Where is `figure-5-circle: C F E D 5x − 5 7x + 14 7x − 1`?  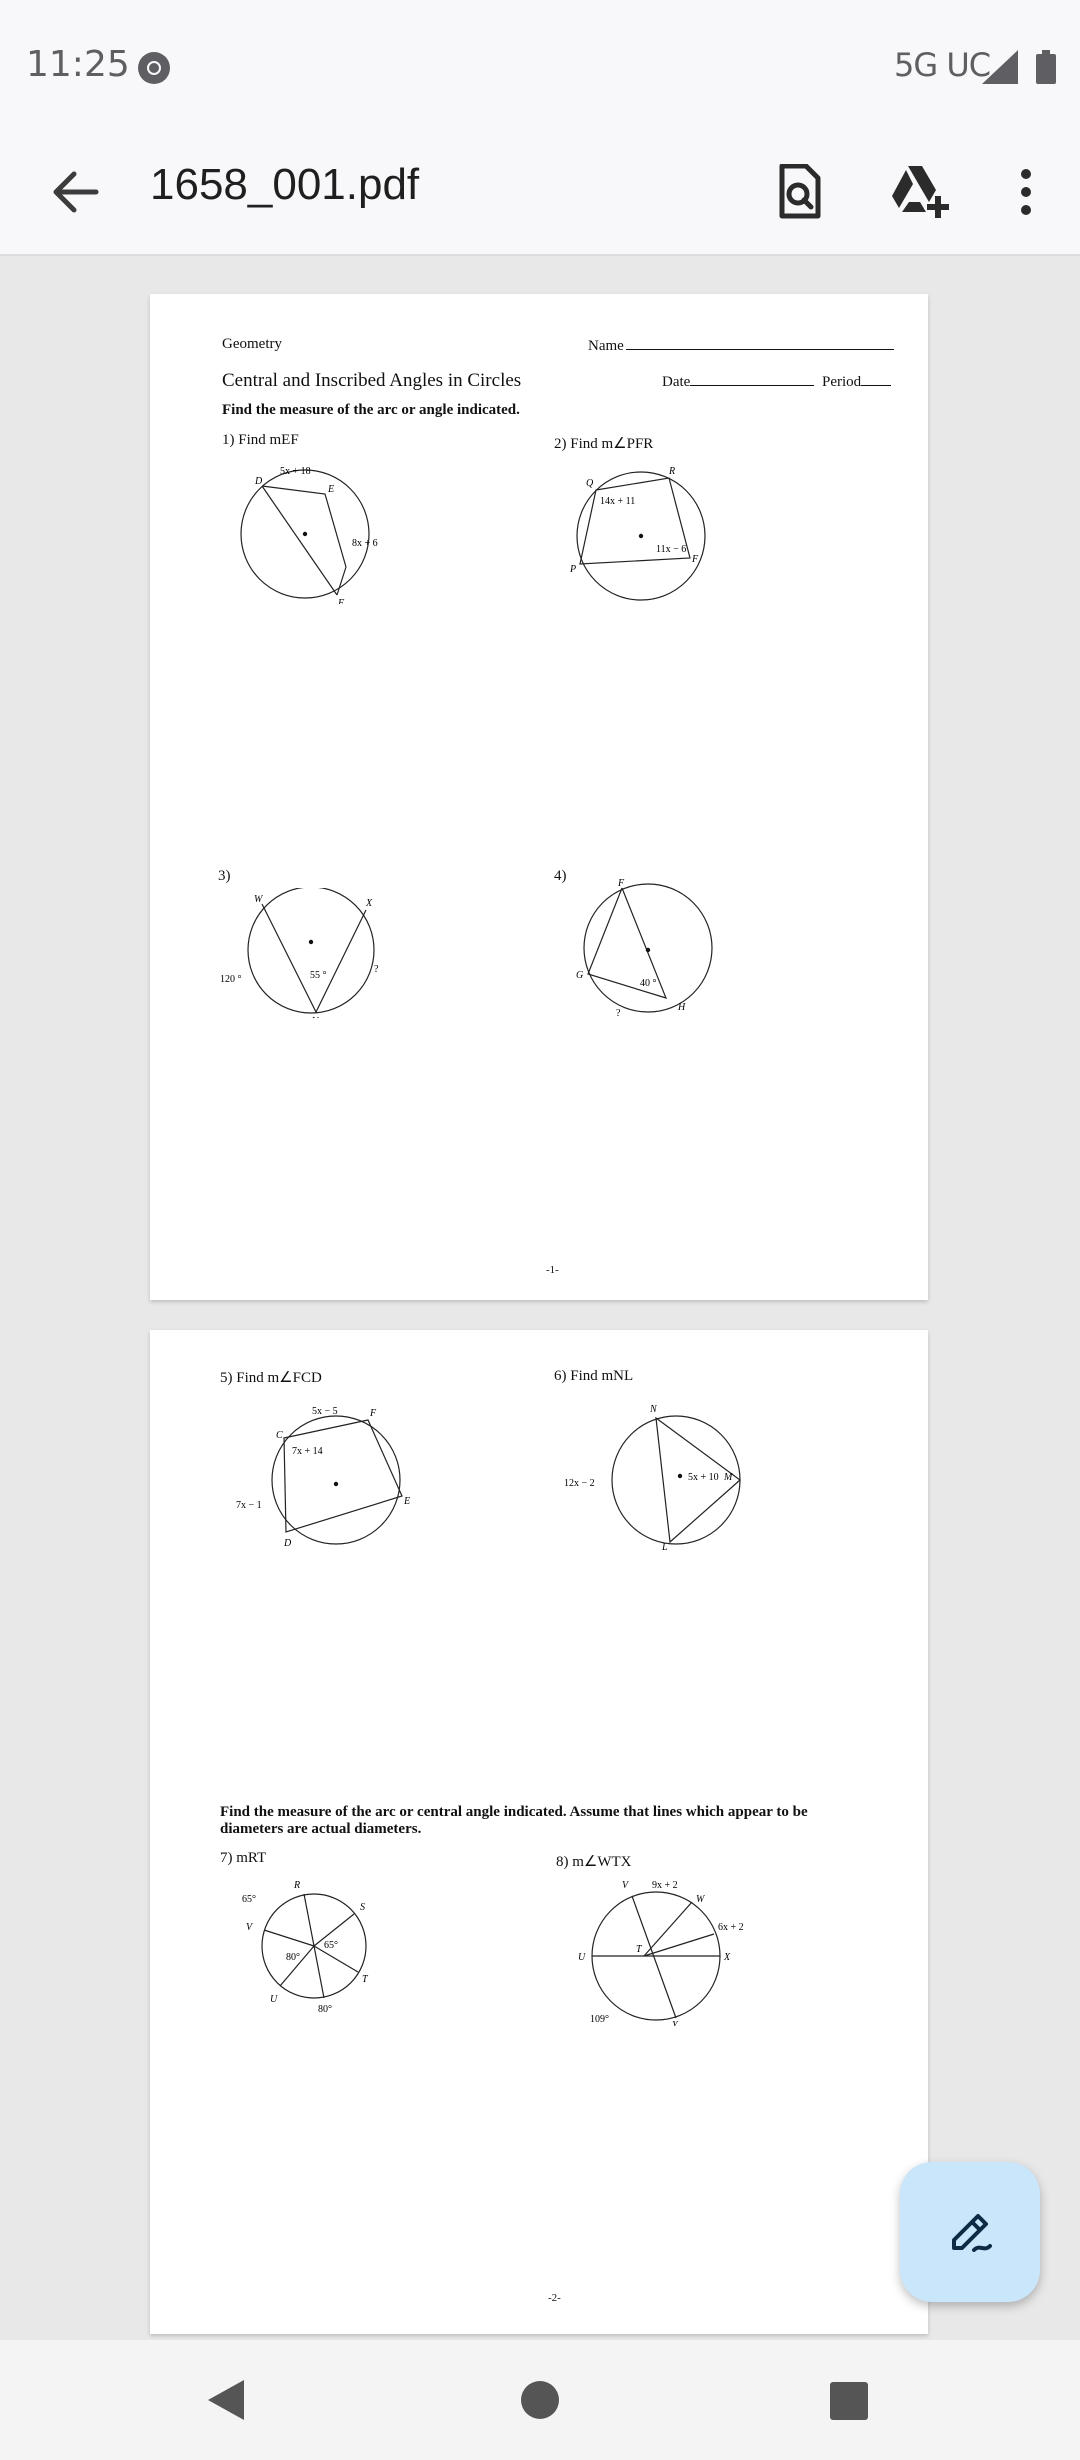 figure-5-circle: C F E D 5x − 5 7x + 14 7x − 1 is located at coordinates (323, 1477).